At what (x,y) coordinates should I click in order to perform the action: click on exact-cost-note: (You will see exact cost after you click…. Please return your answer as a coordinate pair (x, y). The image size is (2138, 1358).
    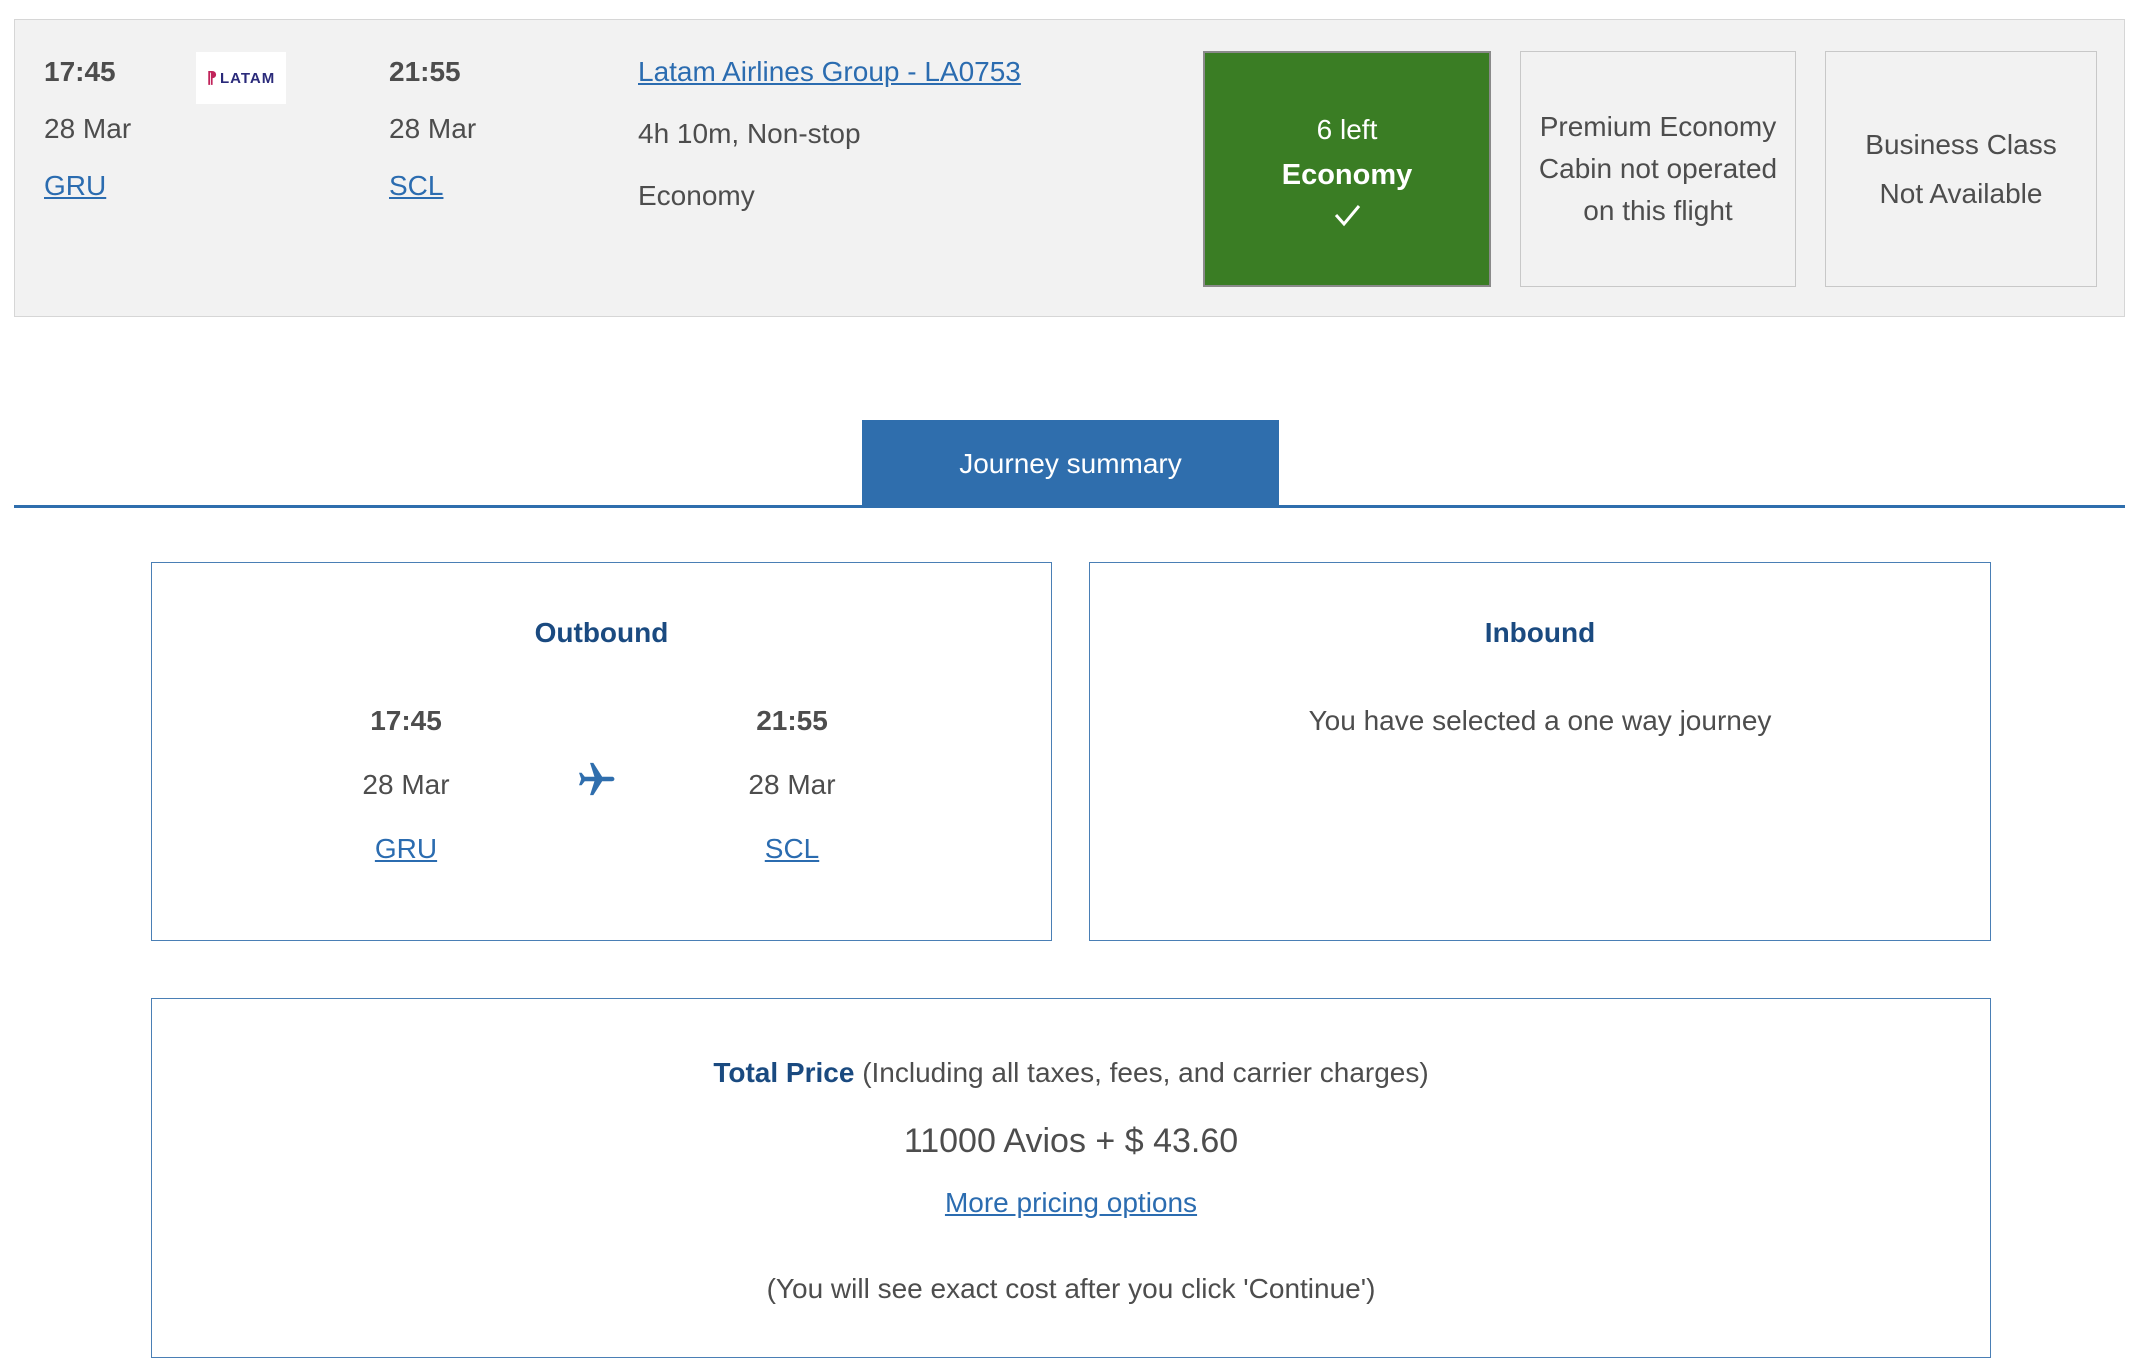
    Looking at the image, I should click on (1071, 1288).